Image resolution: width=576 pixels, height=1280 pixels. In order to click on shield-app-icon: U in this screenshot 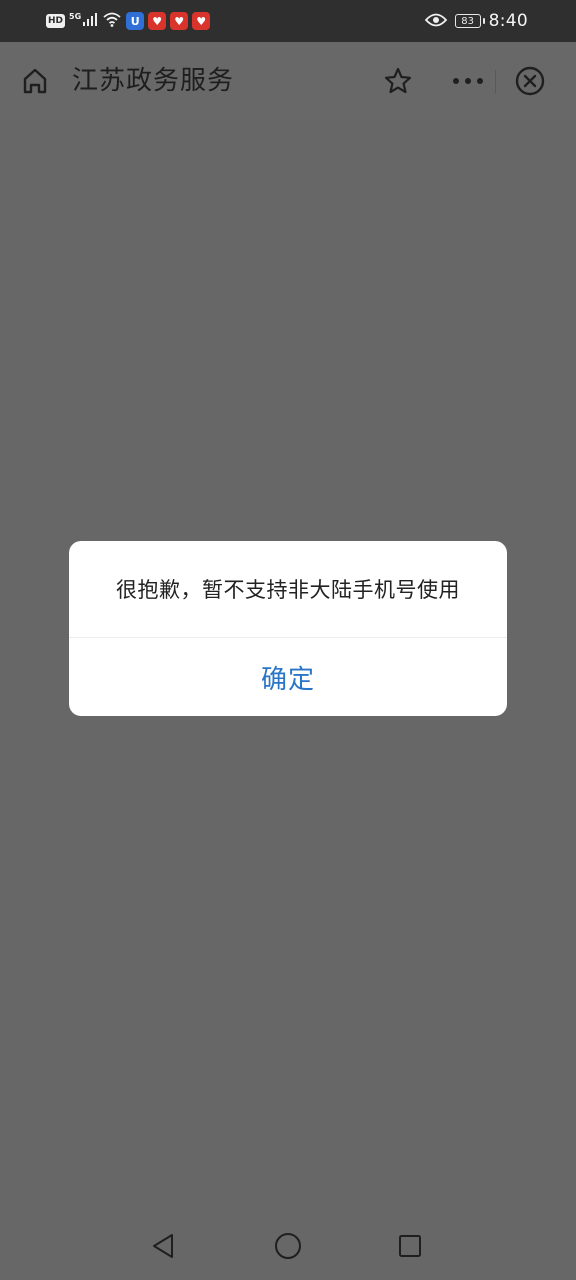, I will do `click(135, 21)`.